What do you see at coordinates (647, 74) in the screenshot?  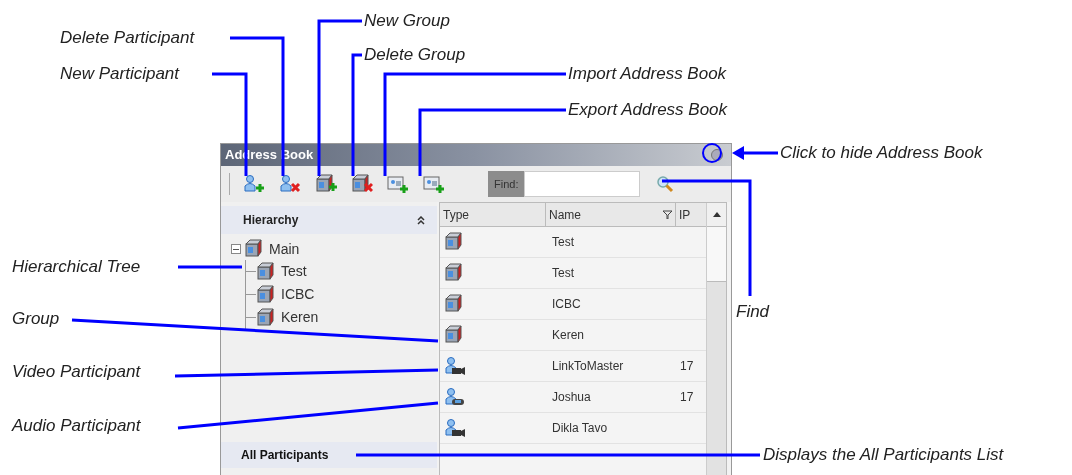 I see `callout-label: Import Address Book` at bounding box center [647, 74].